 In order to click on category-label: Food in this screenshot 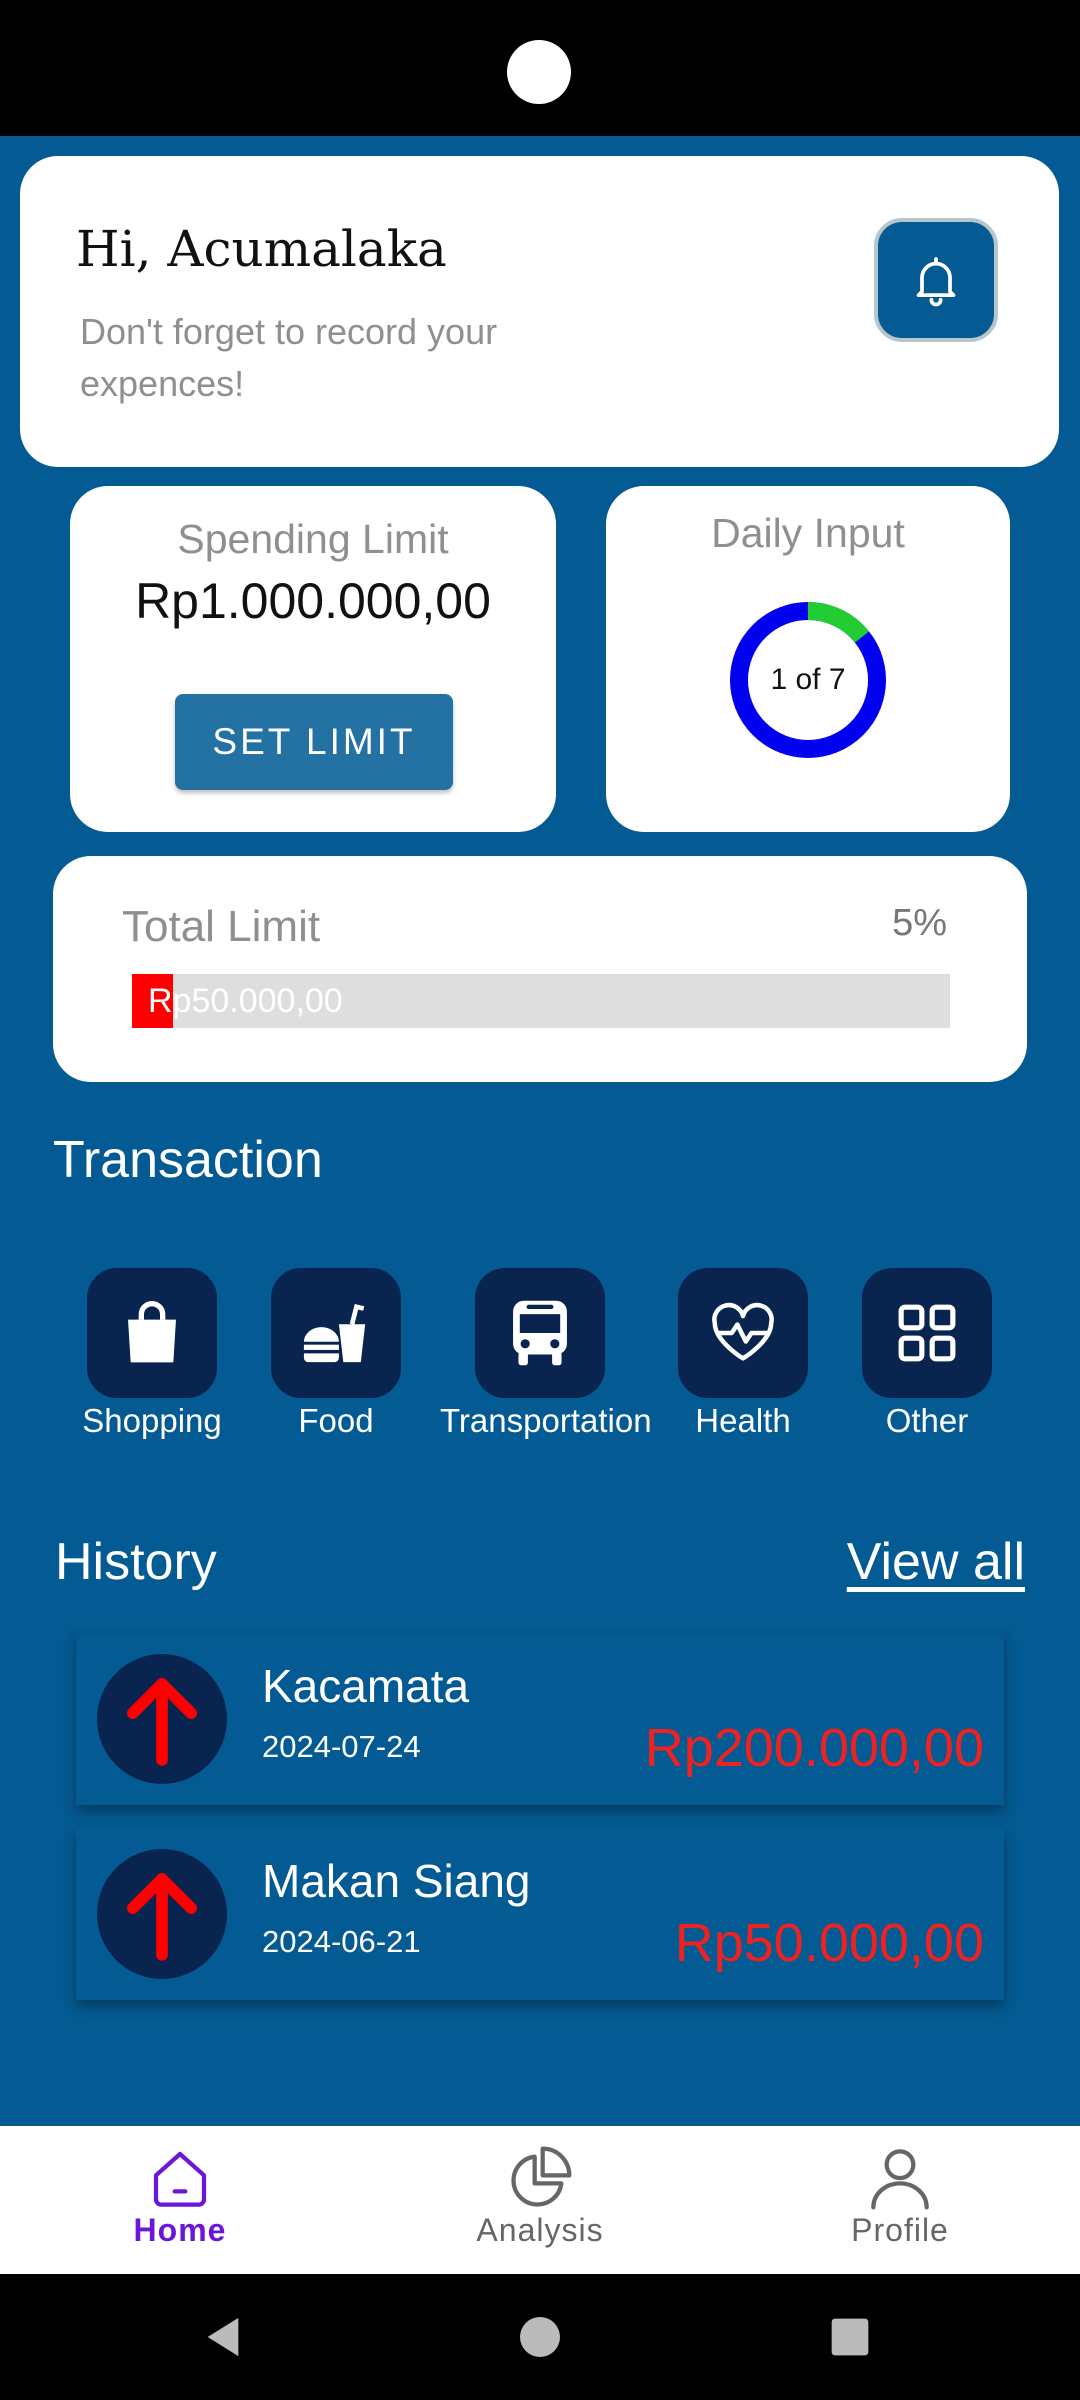, I will do `click(336, 1420)`.